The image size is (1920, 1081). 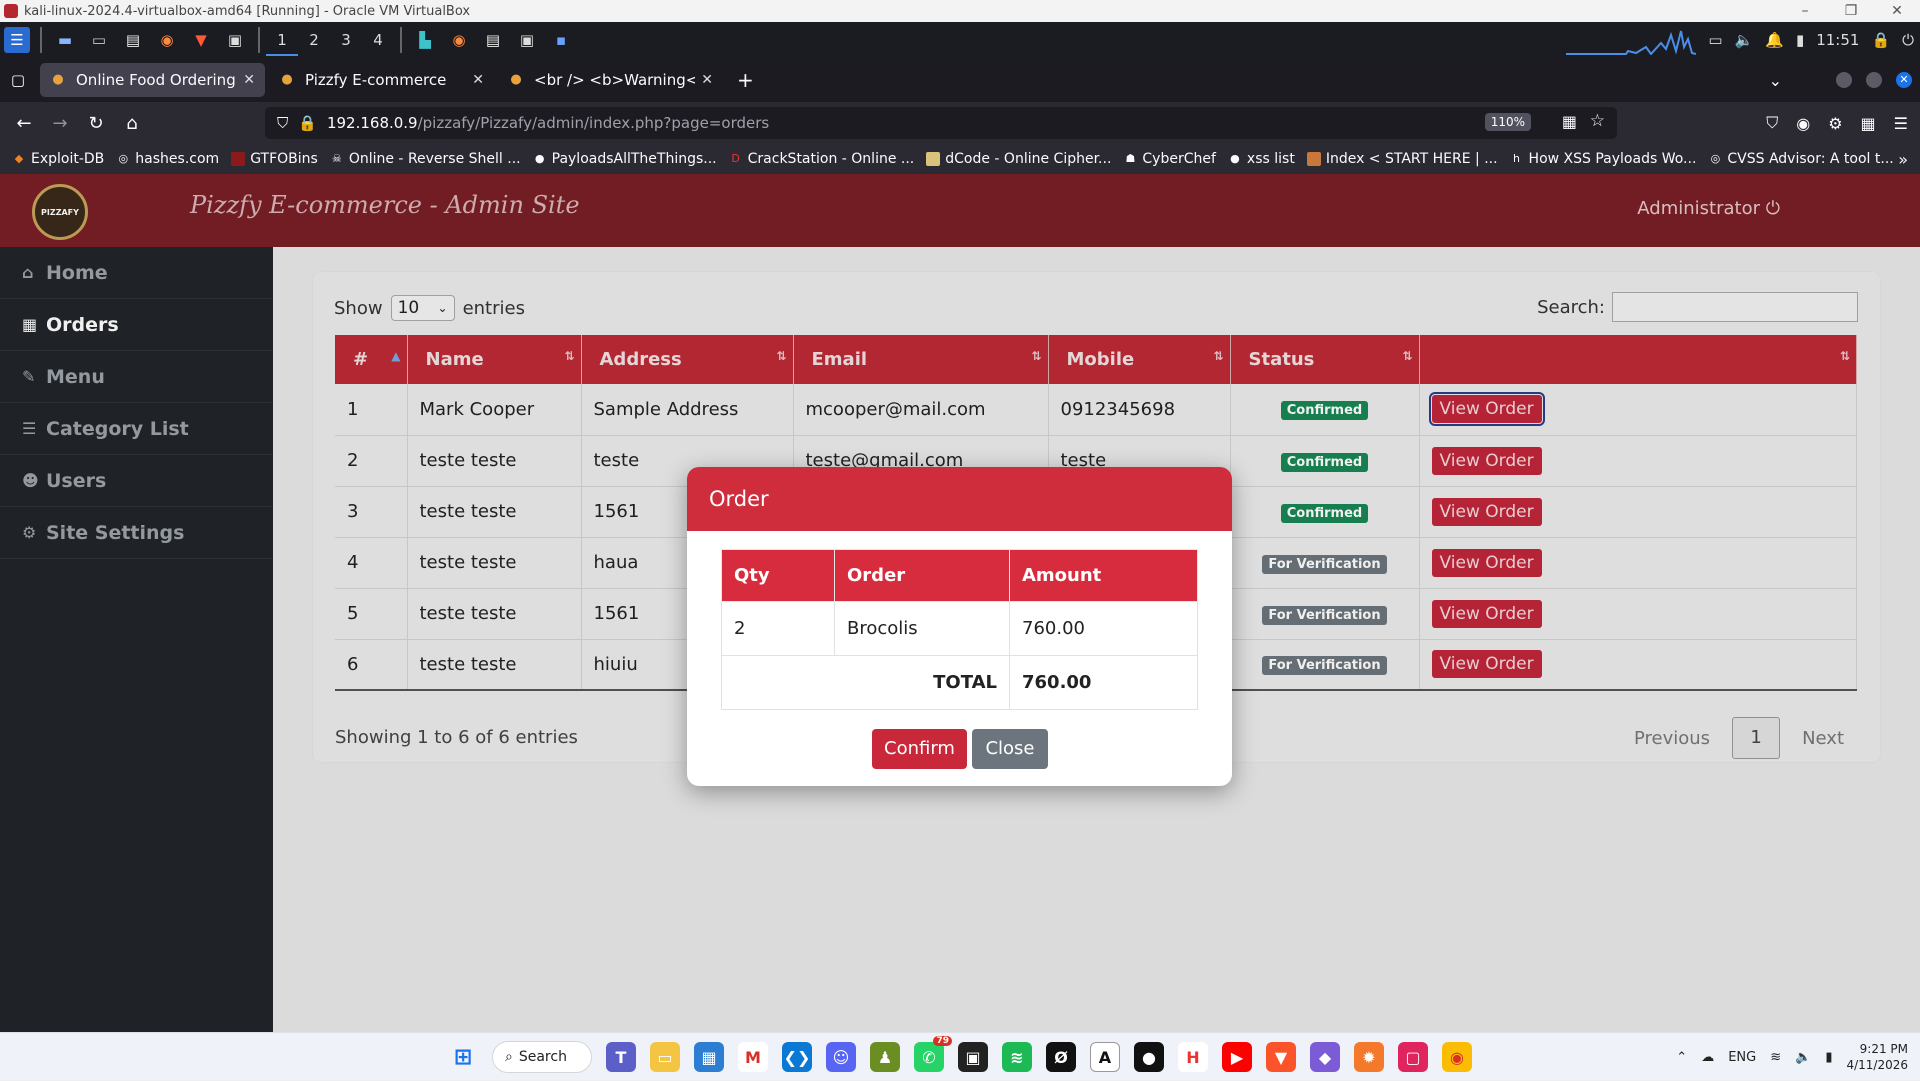 I want to click on gmail-icon: M, so click(x=753, y=1057).